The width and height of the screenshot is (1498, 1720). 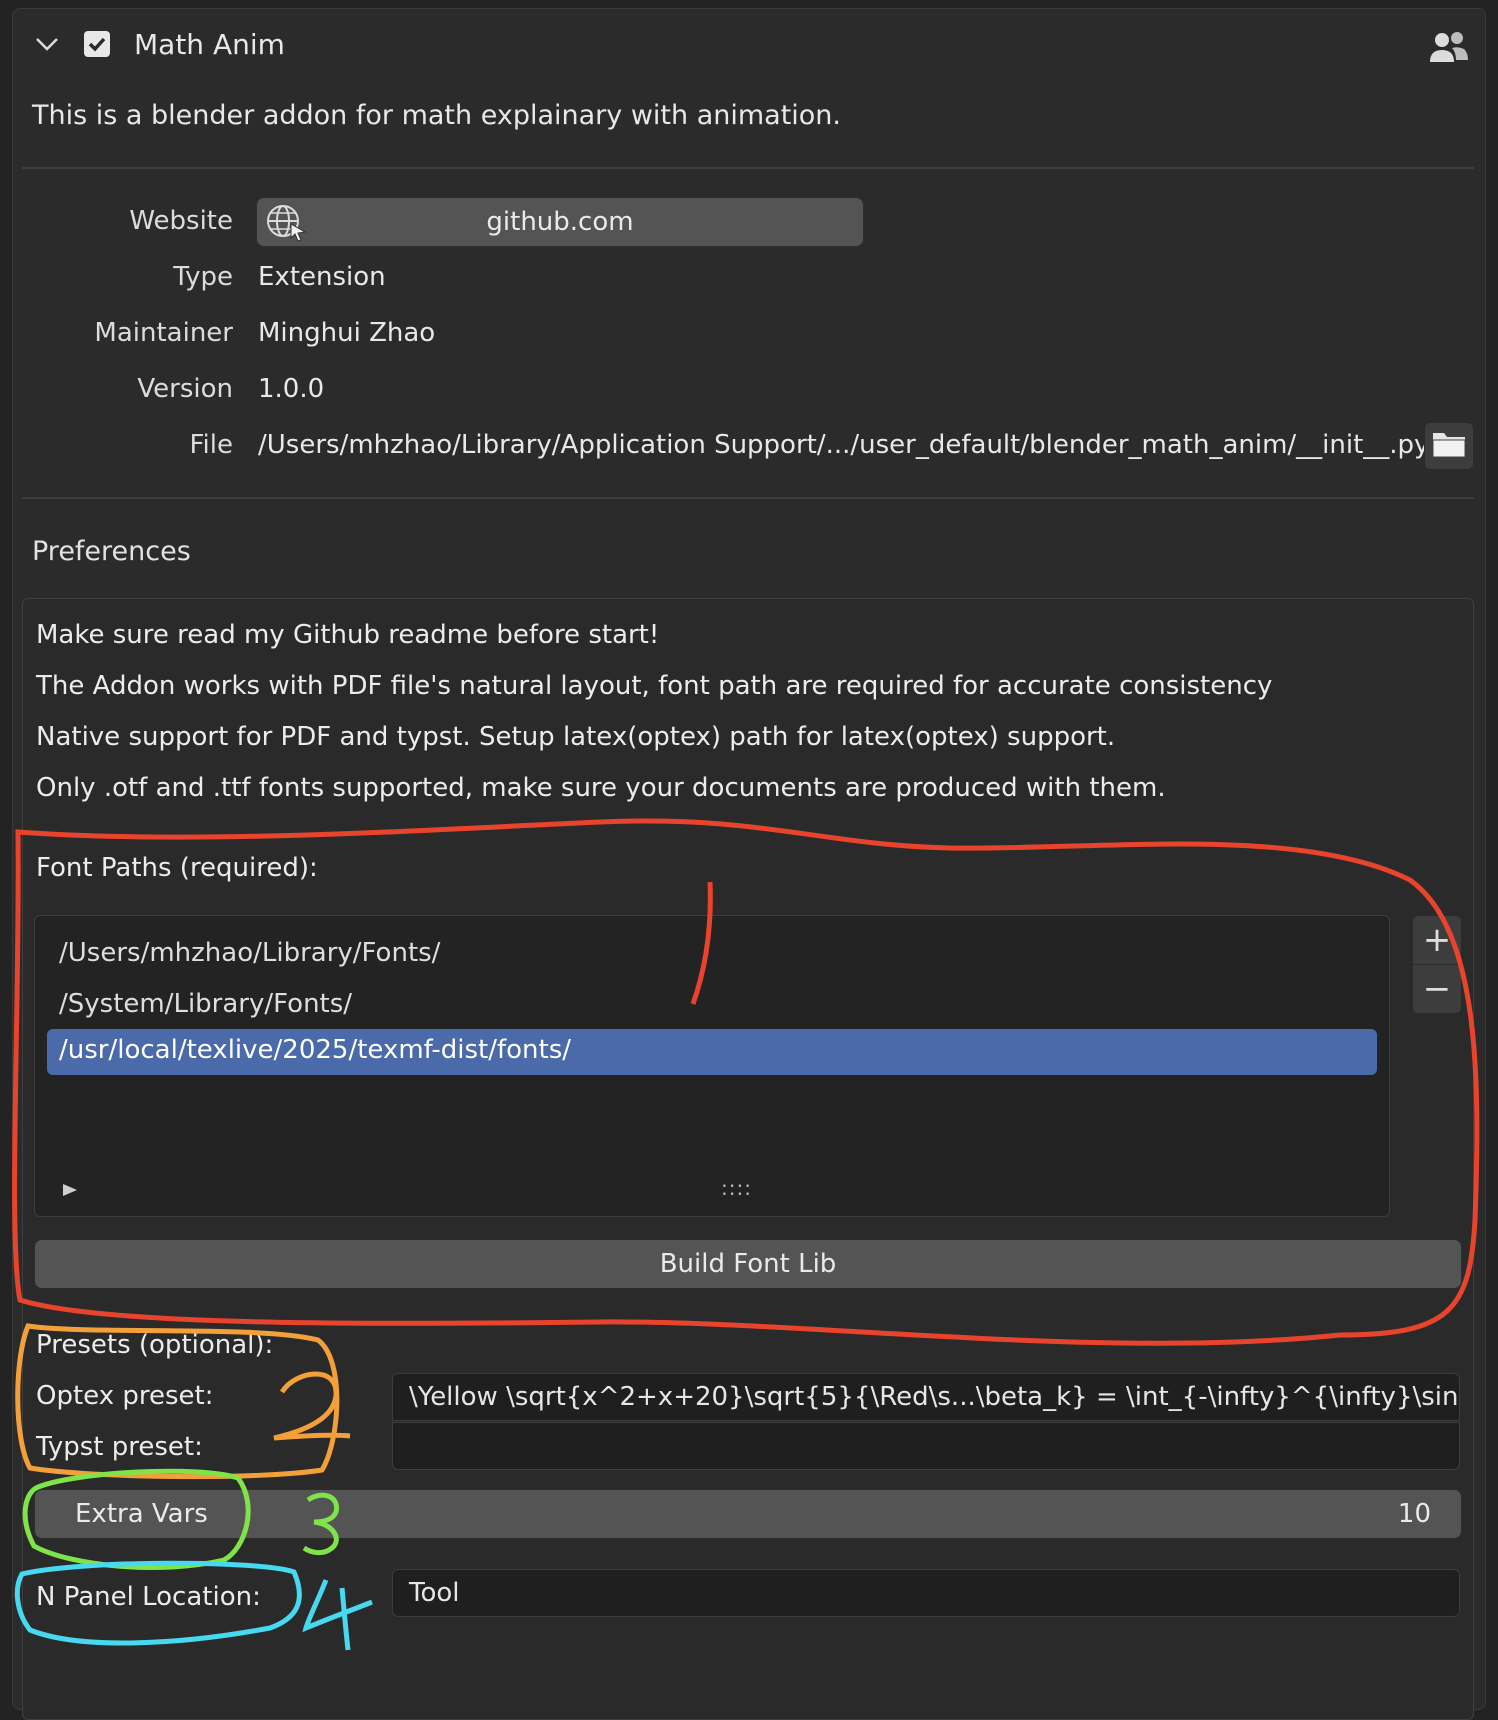 I want to click on list-item: /Users/mhzhao/Library/Fonts/, so click(x=249, y=953).